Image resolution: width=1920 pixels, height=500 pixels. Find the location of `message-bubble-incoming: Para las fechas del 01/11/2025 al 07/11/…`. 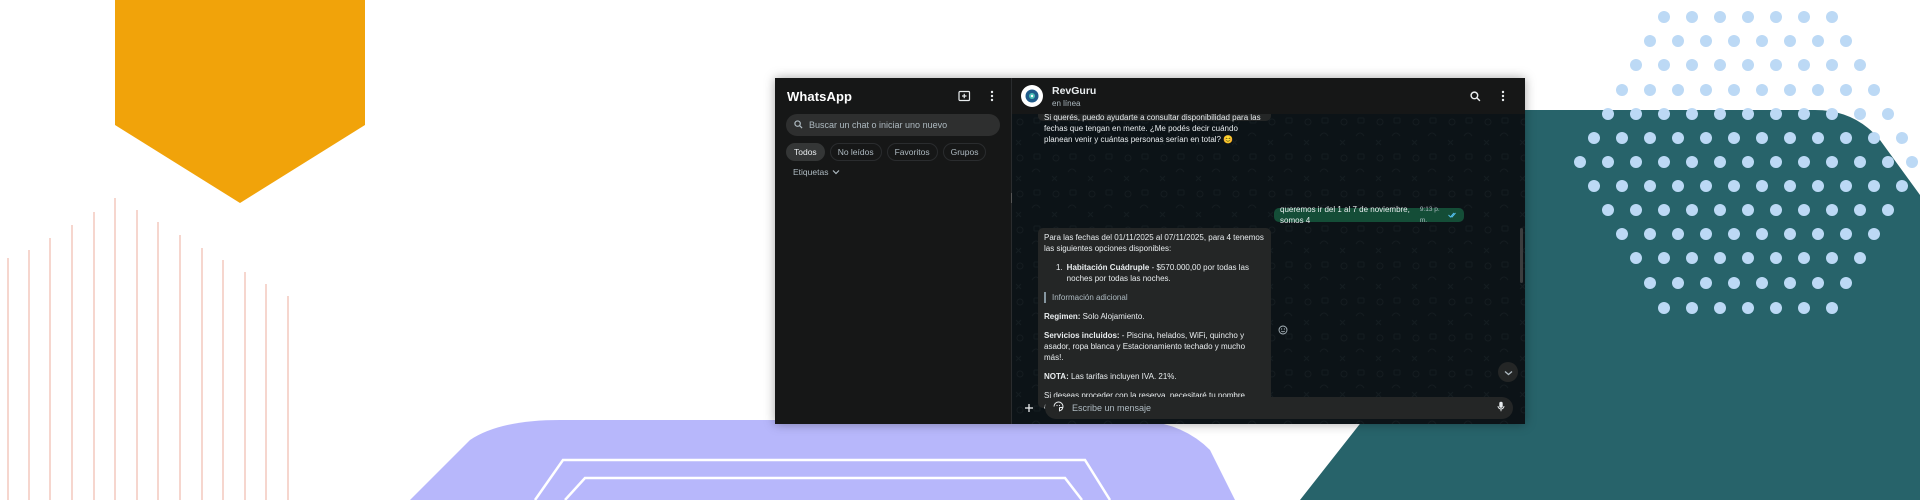

message-bubble-incoming: Para las fechas del 01/11/2025 al 07/11/… is located at coordinates (1154, 319).